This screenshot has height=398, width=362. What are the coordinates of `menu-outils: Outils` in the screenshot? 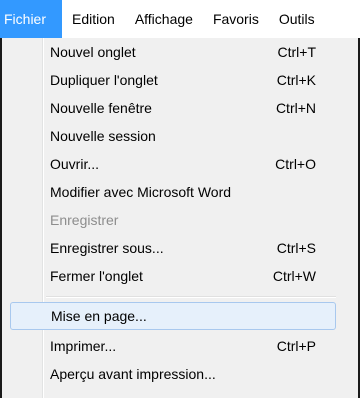 It's located at (297, 19).